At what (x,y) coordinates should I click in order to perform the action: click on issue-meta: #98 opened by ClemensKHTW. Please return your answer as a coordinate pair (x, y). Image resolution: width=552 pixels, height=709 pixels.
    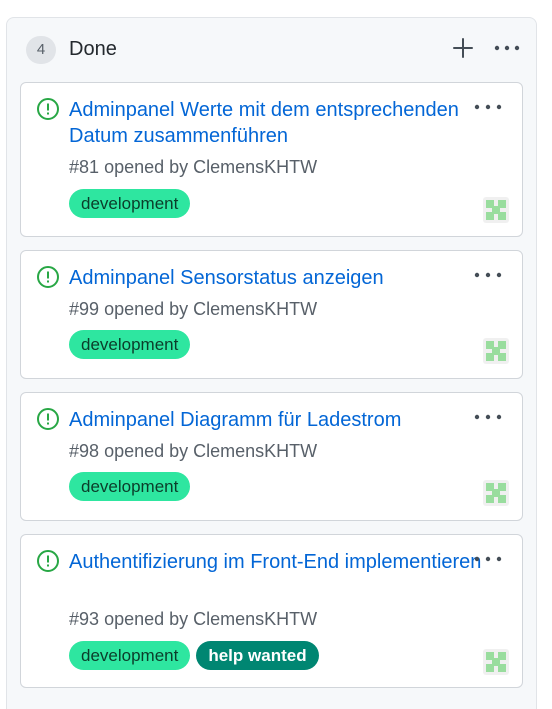
    Looking at the image, I should click on (193, 451).